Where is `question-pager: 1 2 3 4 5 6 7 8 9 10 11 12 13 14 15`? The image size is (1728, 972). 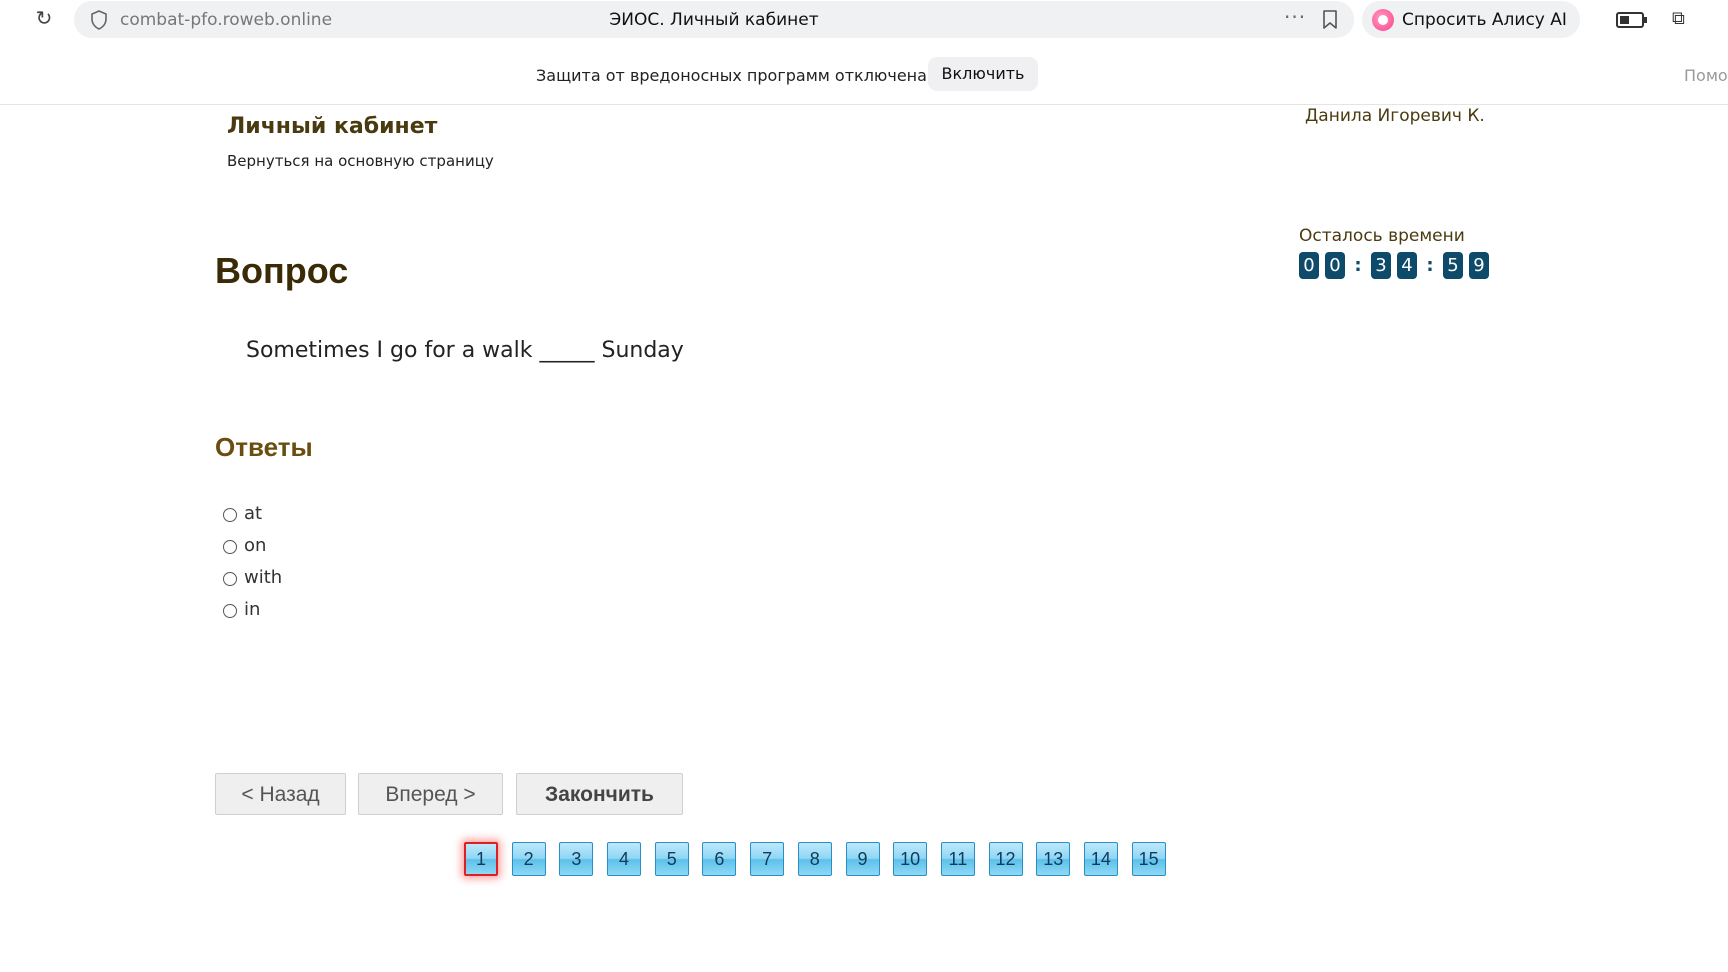
question-pager: 1 2 3 4 5 6 7 8 9 10 11 12 13 14 15 is located at coordinates (821, 859).